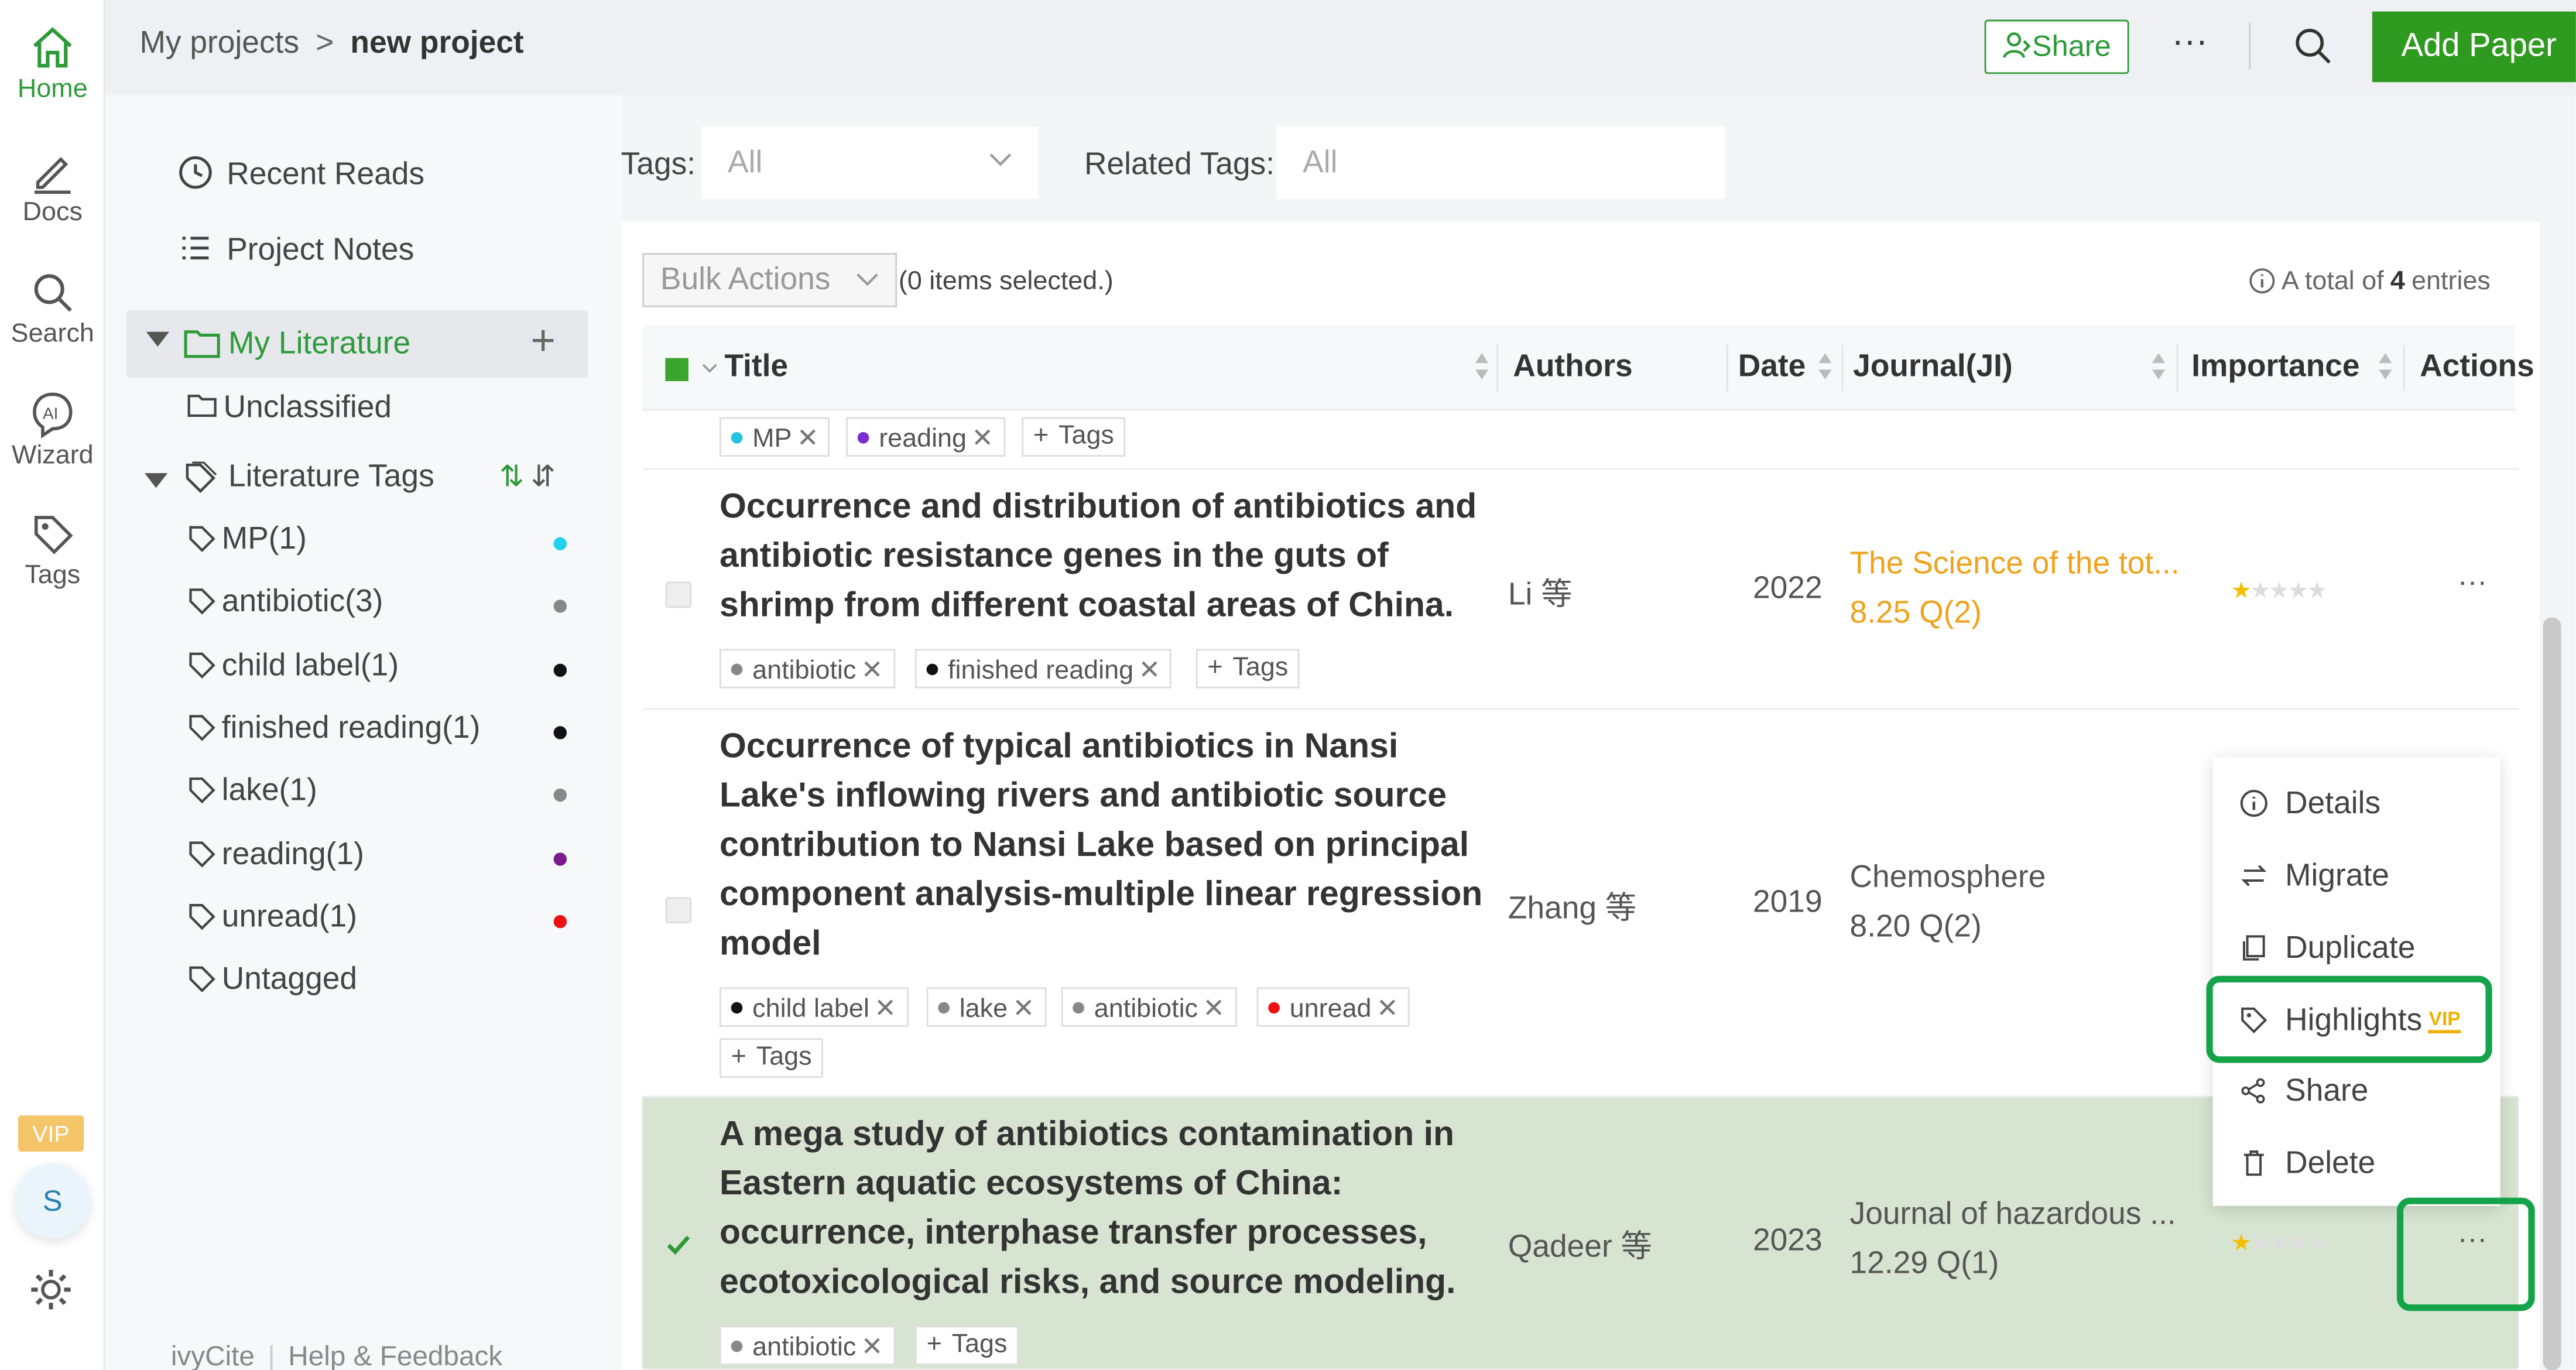 The height and width of the screenshot is (1370, 2576). What do you see at coordinates (756, 368) in the screenshot?
I see `column-title: Title` at bounding box center [756, 368].